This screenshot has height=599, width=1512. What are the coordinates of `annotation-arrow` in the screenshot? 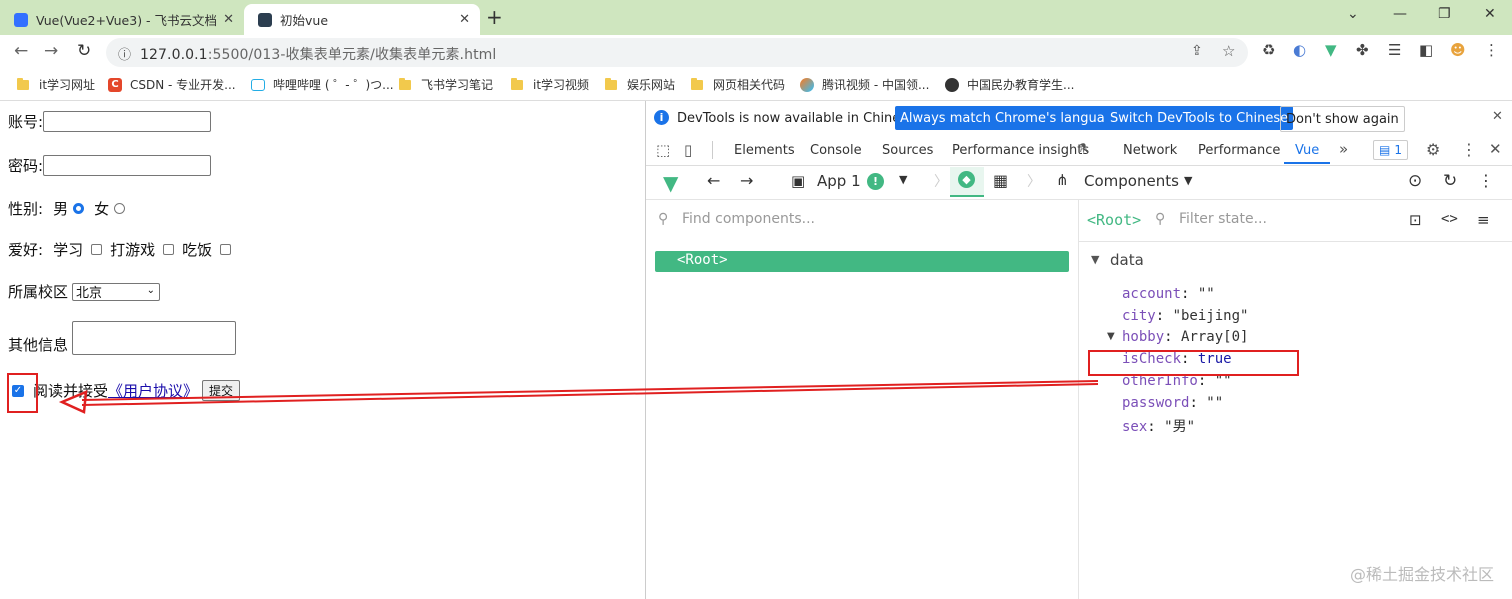 It's located at (578, 397).